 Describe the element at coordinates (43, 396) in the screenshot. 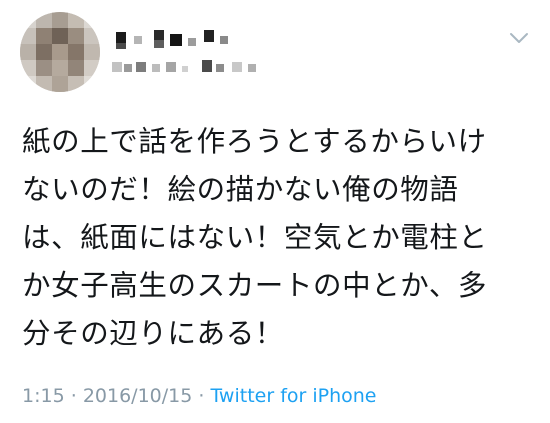

I see `tweet-time: 1:15` at that location.